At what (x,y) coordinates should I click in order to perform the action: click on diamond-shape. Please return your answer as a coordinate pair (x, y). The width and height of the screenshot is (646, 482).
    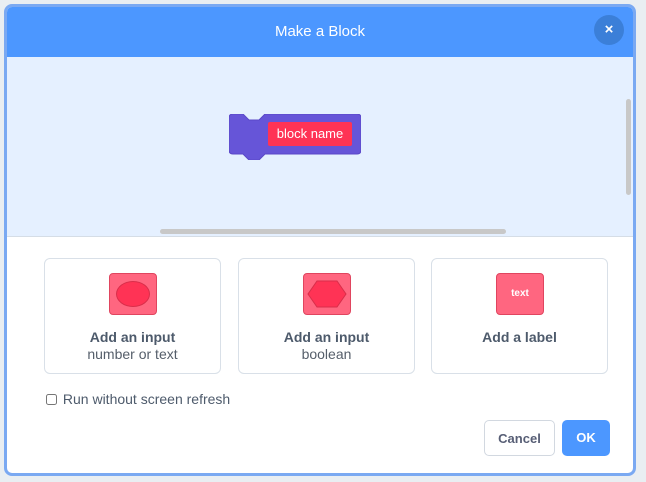
    Looking at the image, I should click on (327, 294).